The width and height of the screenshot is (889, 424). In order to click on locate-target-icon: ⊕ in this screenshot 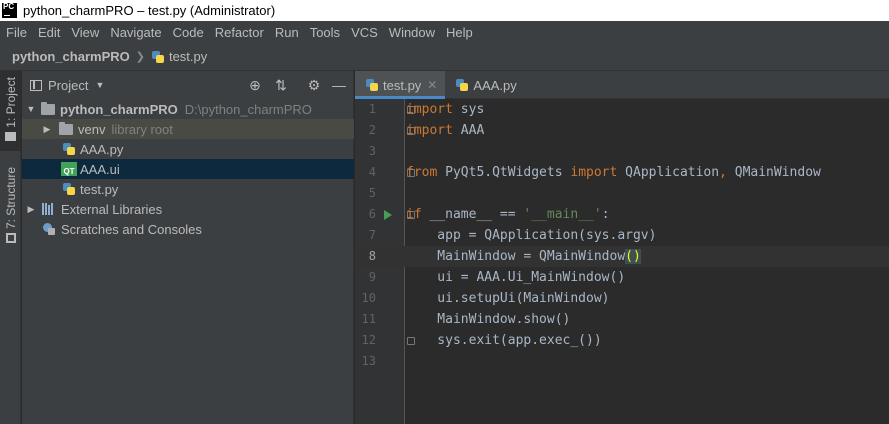, I will do `click(255, 85)`.